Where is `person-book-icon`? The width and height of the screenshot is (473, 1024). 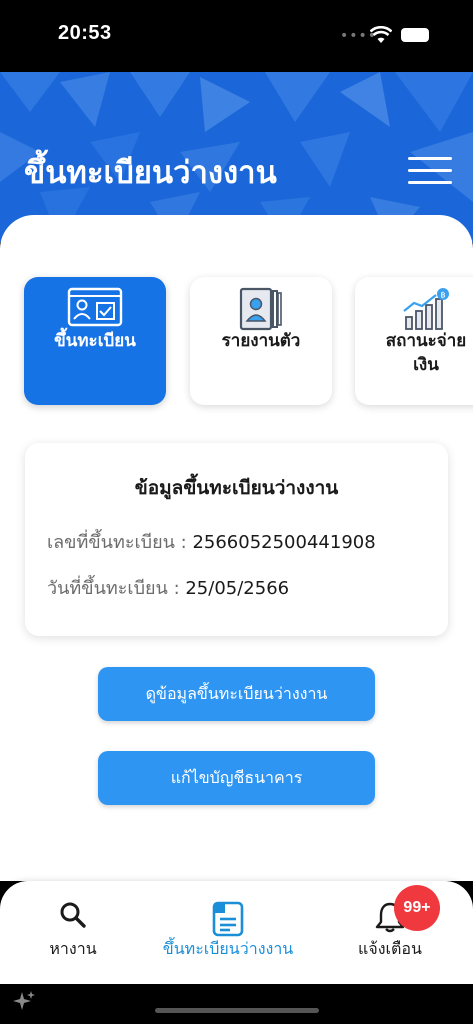 person-book-icon is located at coordinates (260, 309).